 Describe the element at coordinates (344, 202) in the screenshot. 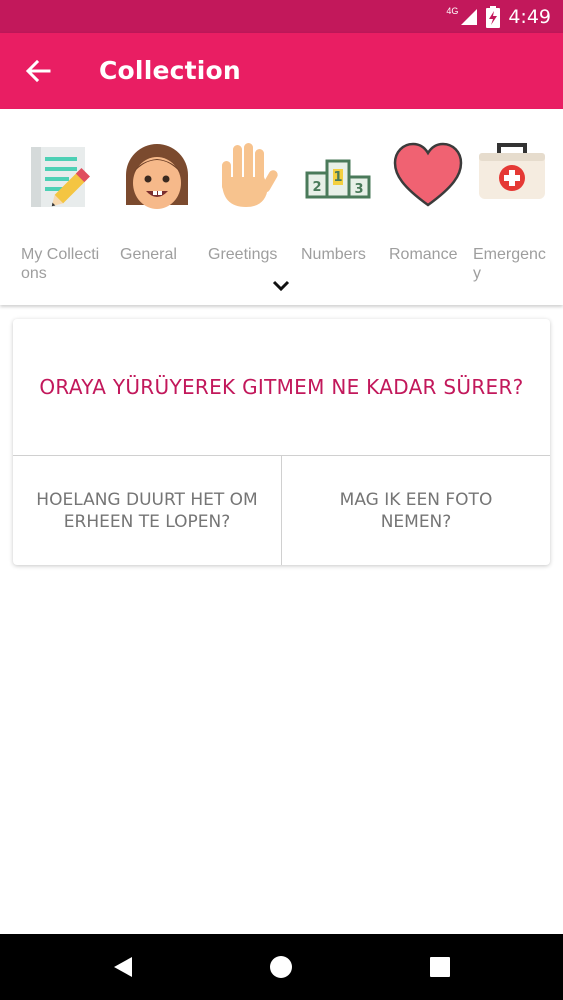

I see `category-numbers: 1 2 3 Numbers` at that location.